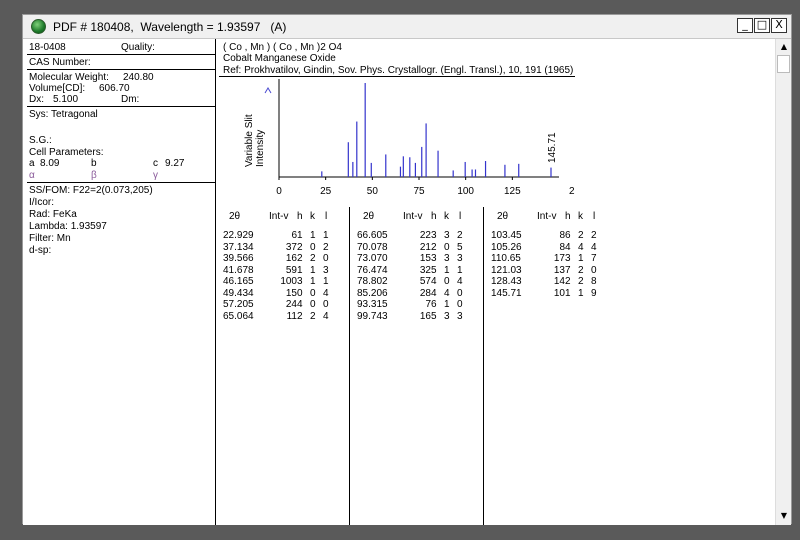 The height and width of the screenshot is (540, 800). What do you see at coordinates (559, 258) in the screenshot?
I see `cell-intensity: 17` at bounding box center [559, 258].